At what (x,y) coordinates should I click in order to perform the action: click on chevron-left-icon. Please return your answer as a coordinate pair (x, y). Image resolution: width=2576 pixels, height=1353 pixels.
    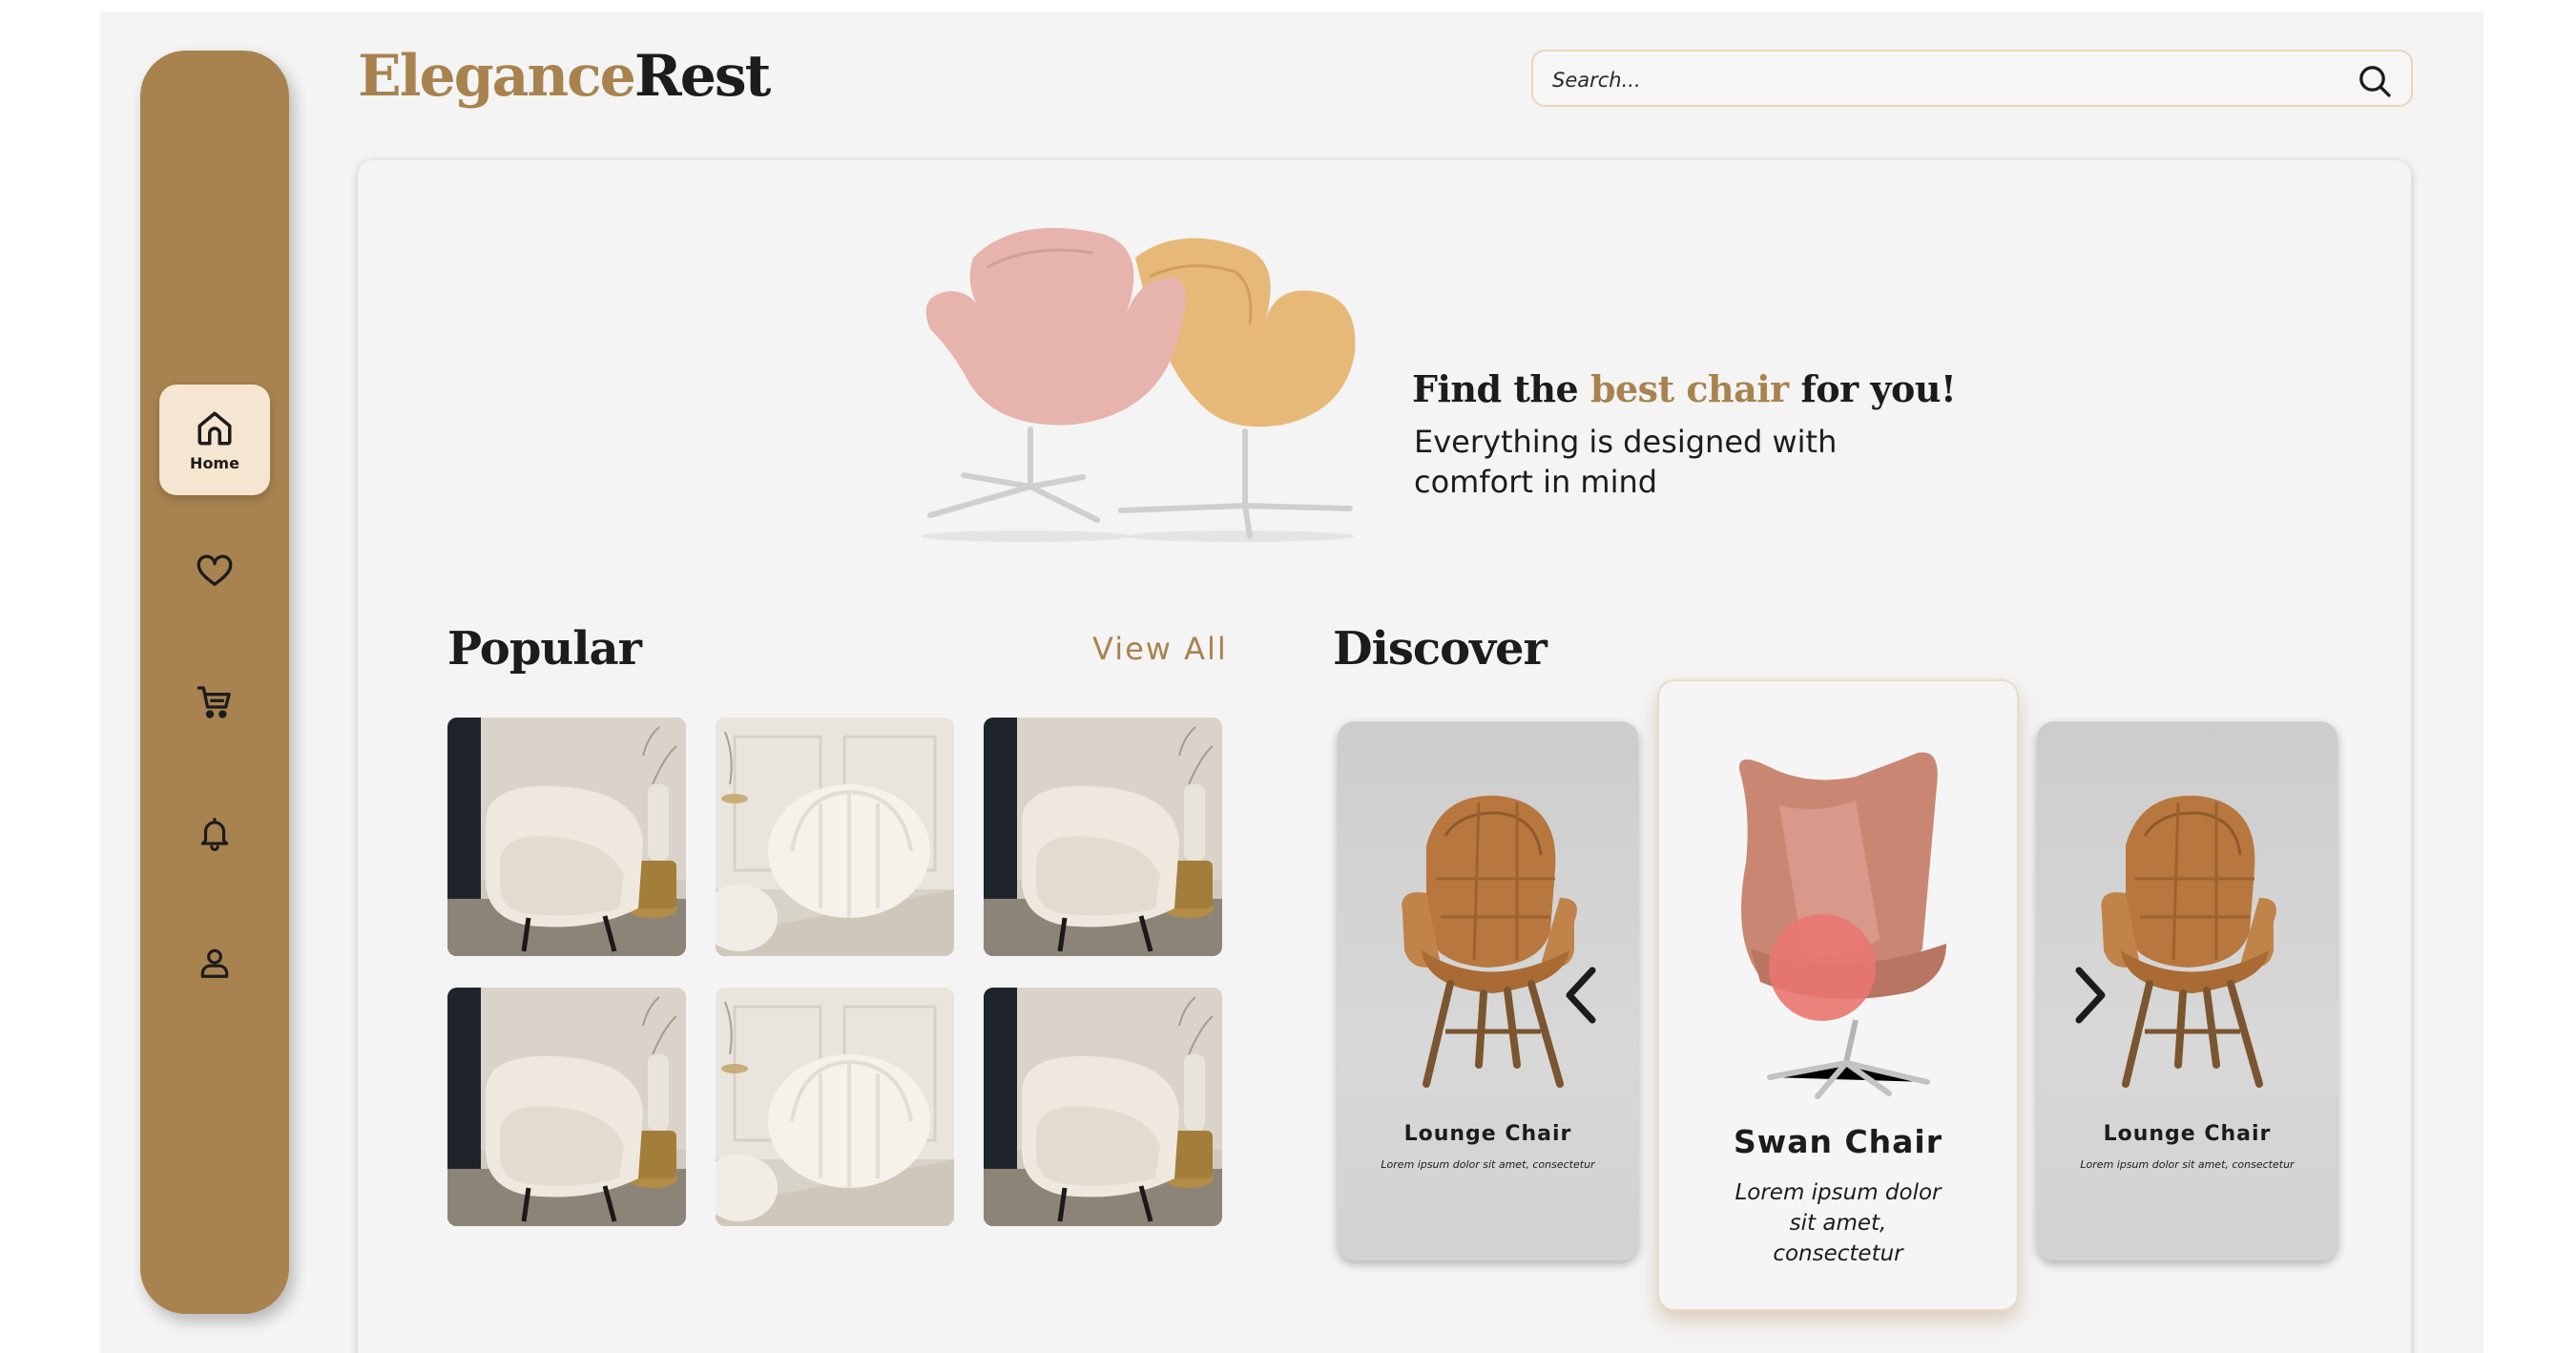
    Looking at the image, I should click on (1582, 995).